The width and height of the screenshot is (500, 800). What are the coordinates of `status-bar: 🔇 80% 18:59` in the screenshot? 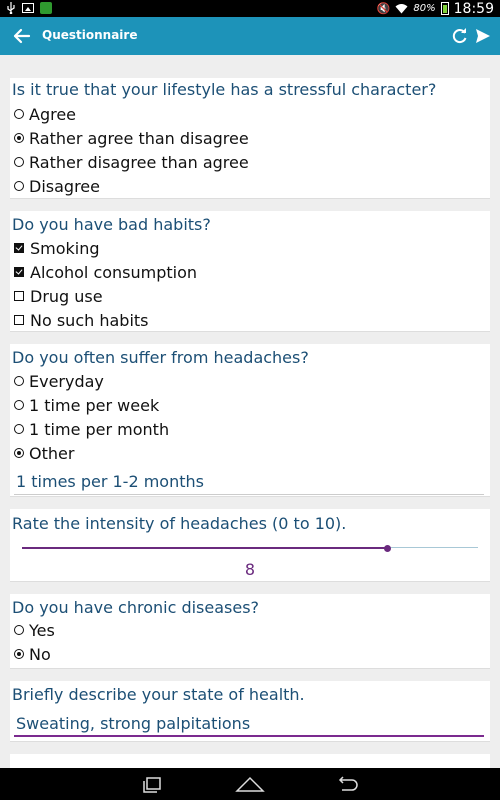 It's located at (250, 8).